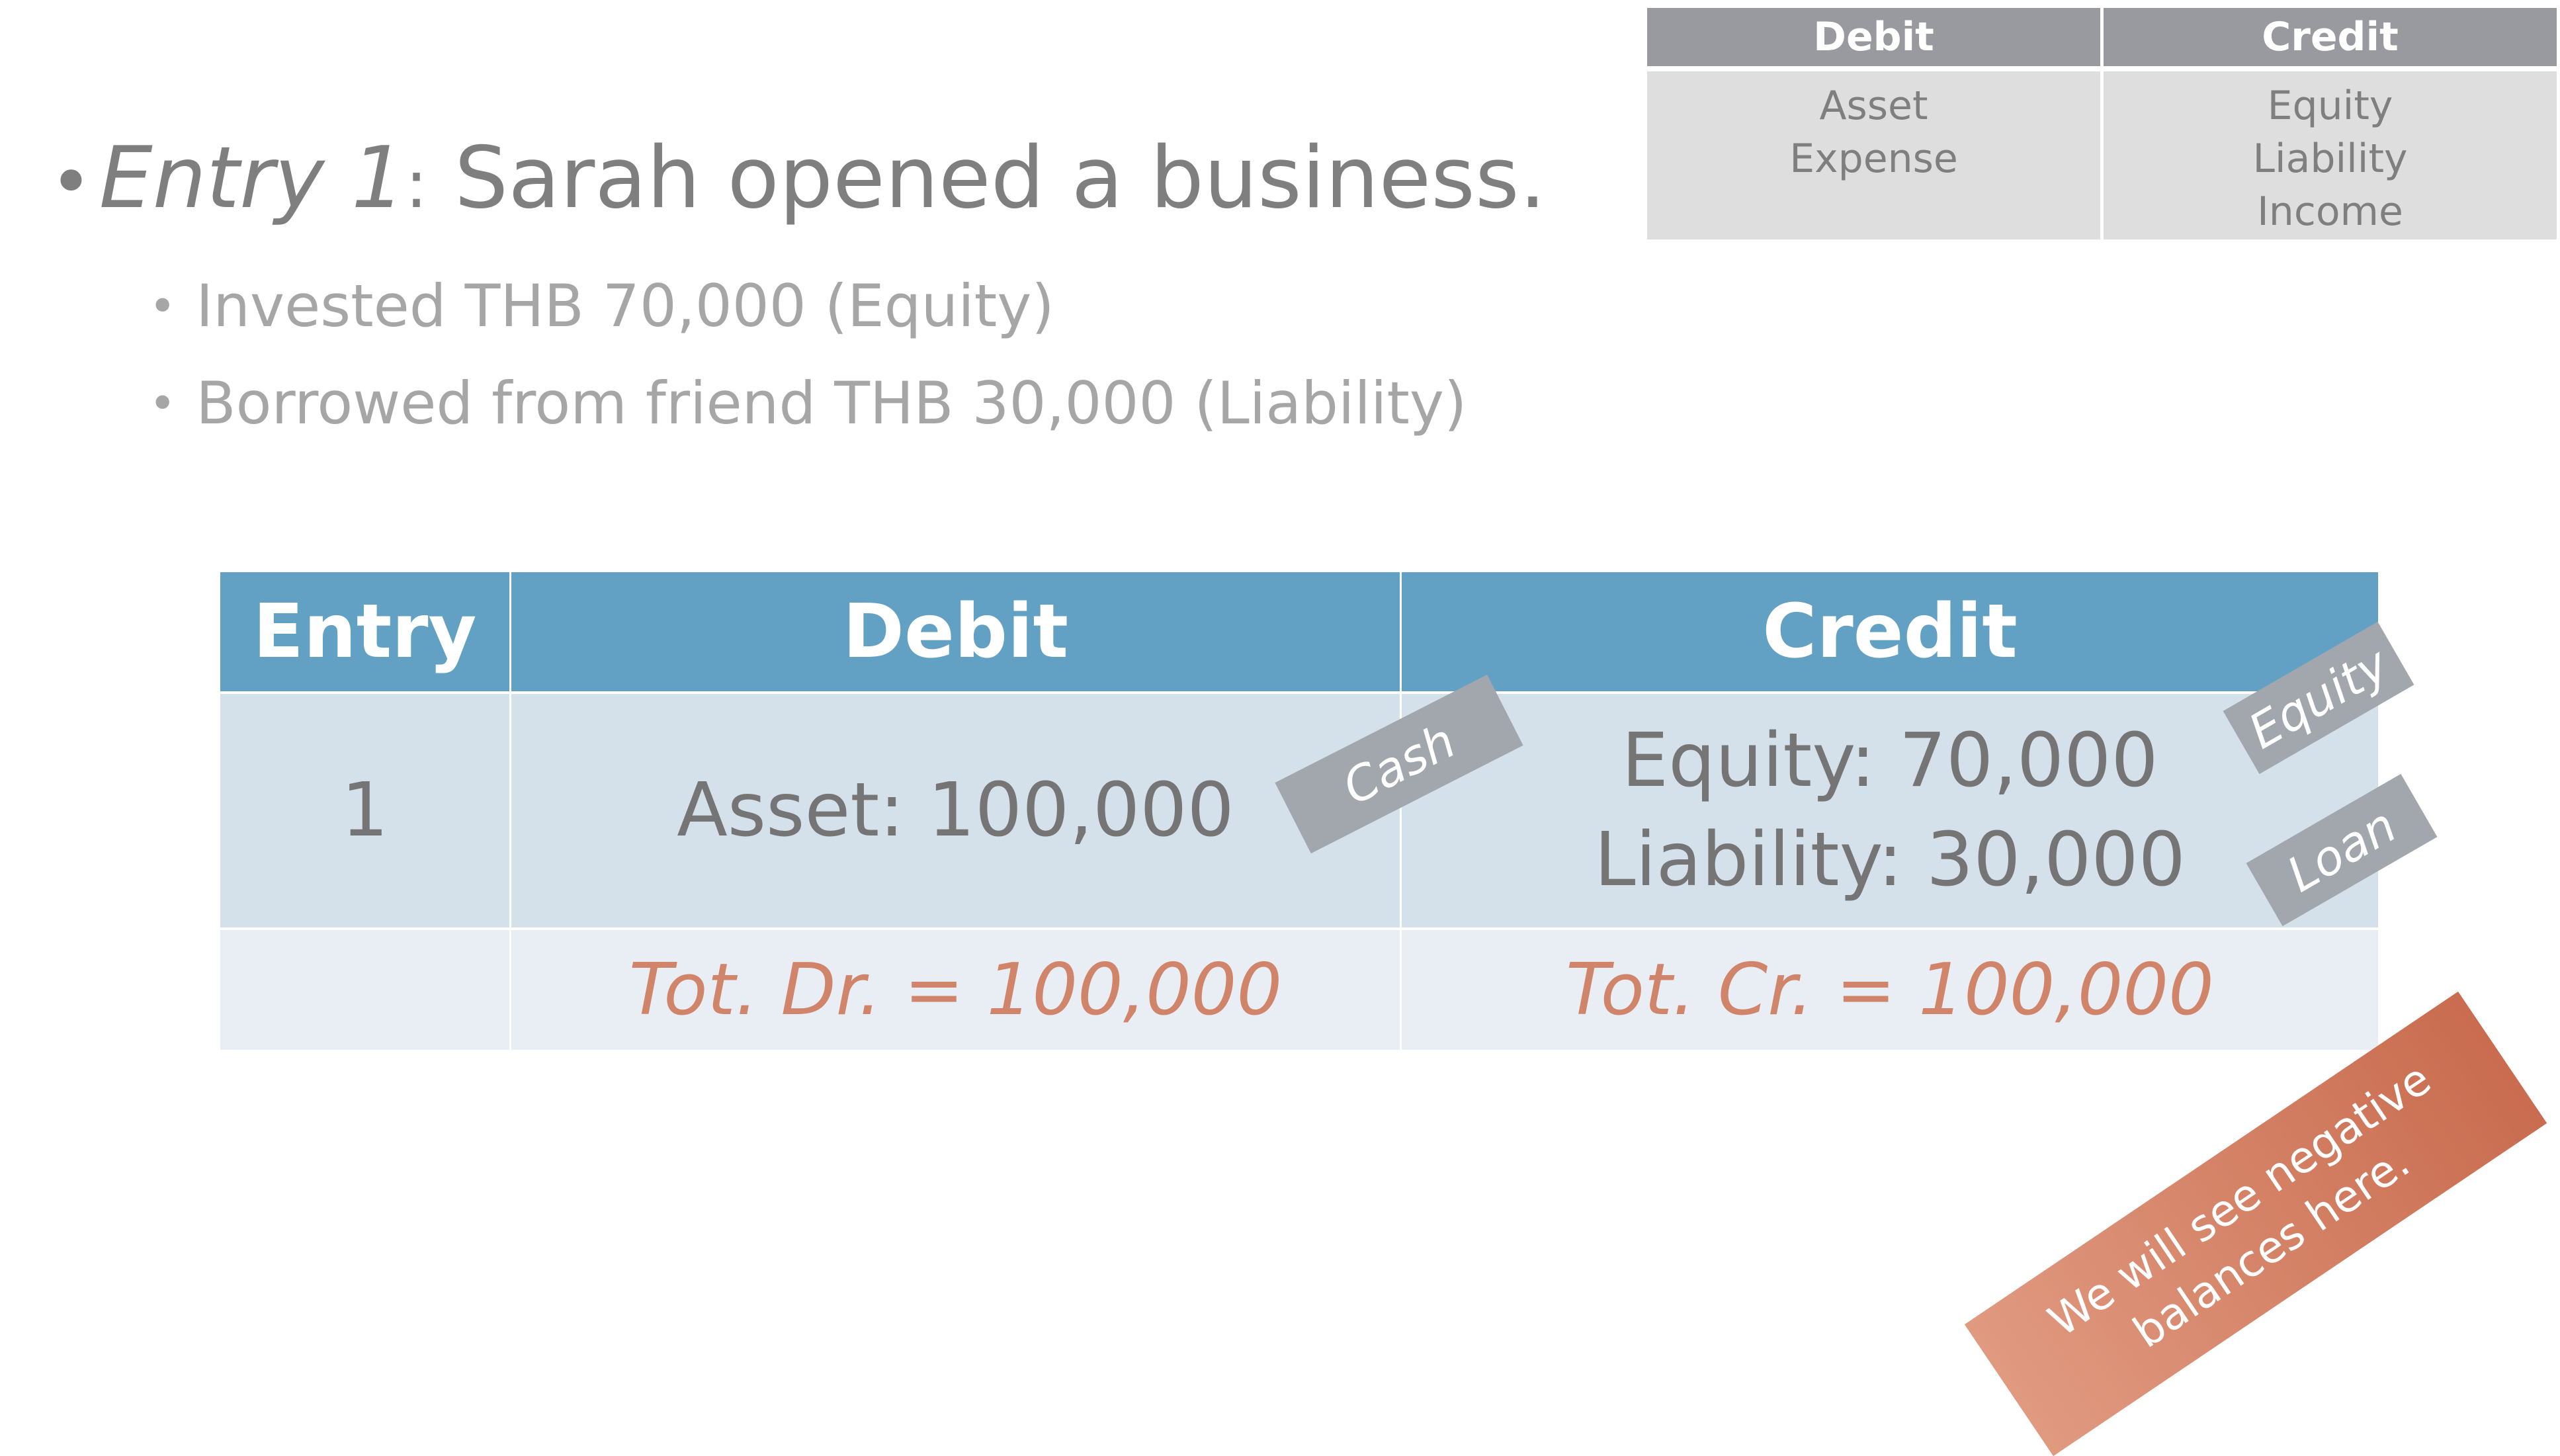 The height and width of the screenshot is (1456, 2560). I want to click on reference-credit-header: Credit, so click(2330, 37).